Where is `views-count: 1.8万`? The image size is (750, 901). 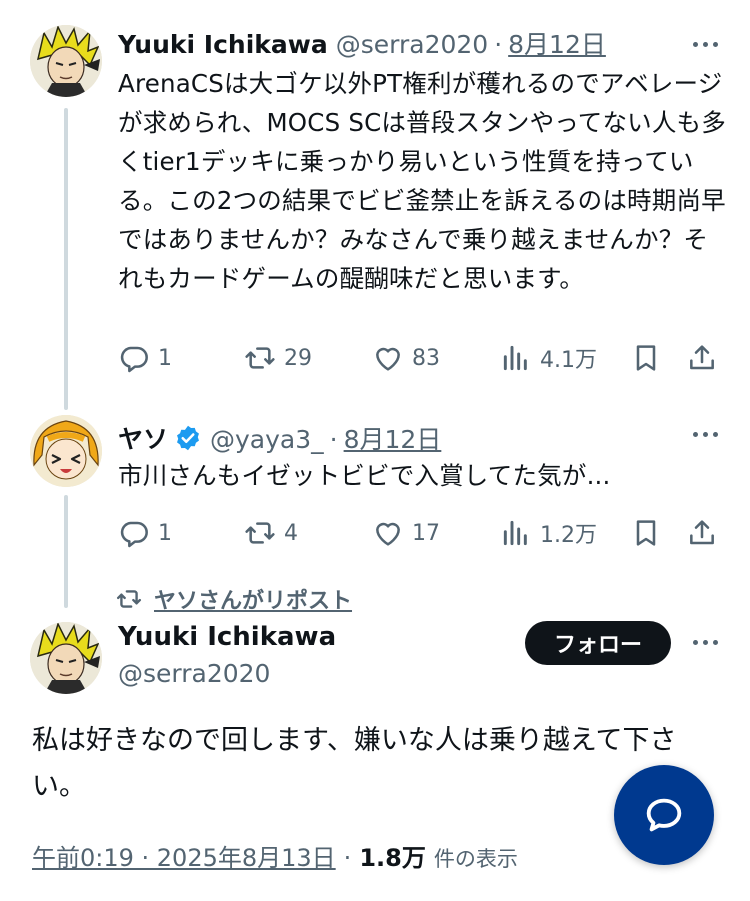
views-count: 1.8万 is located at coordinates (392, 858).